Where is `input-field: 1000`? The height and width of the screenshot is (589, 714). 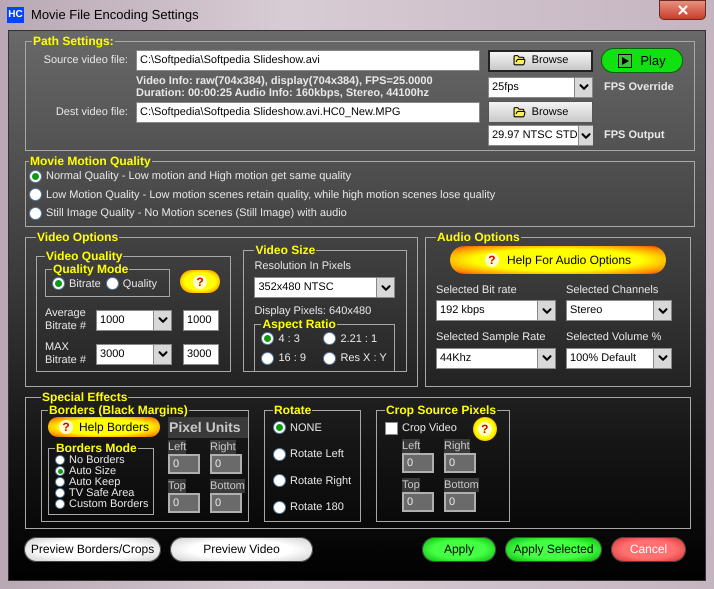 input-field: 1000 is located at coordinates (201, 320).